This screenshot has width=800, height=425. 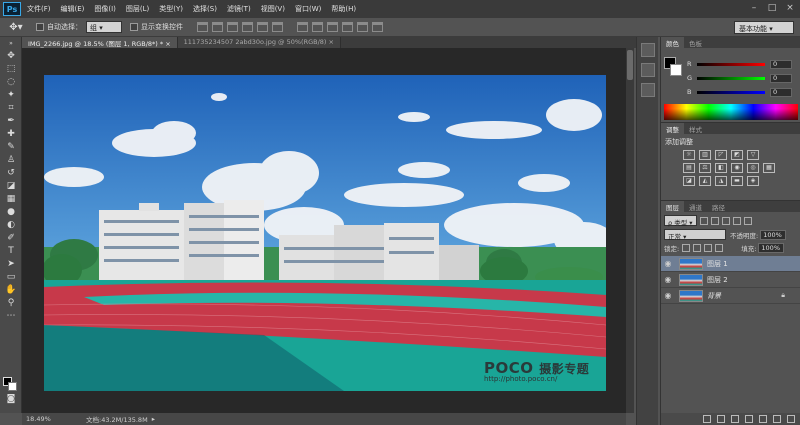 What do you see at coordinates (731, 64) in the screenshot?
I see `red-slider` at bounding box center [731, 64].